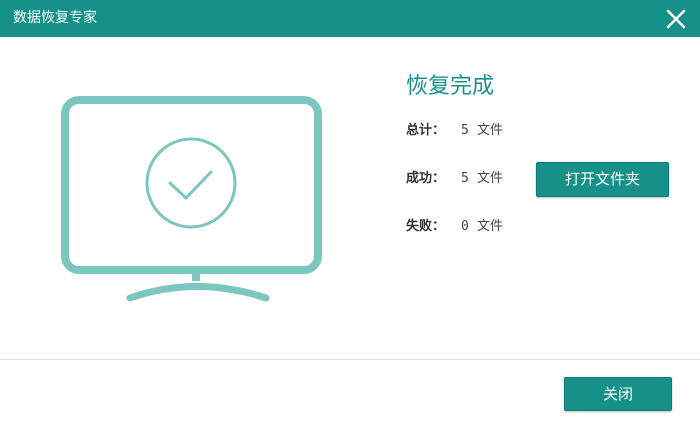 This screenshot has width=700, height=428. I want to click on success-count: 5, so click(465, 178).